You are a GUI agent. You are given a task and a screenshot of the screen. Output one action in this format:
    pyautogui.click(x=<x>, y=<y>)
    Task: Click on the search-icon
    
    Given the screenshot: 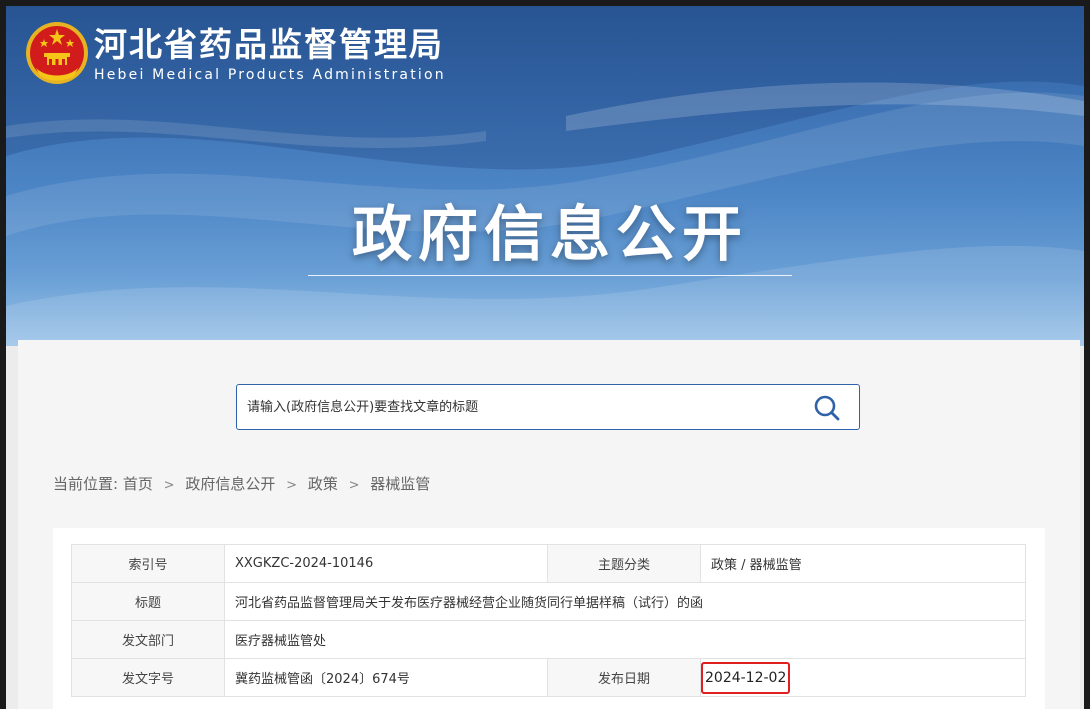 What is the action you would take?
    pyautogui.click(x=827, y=408)
    